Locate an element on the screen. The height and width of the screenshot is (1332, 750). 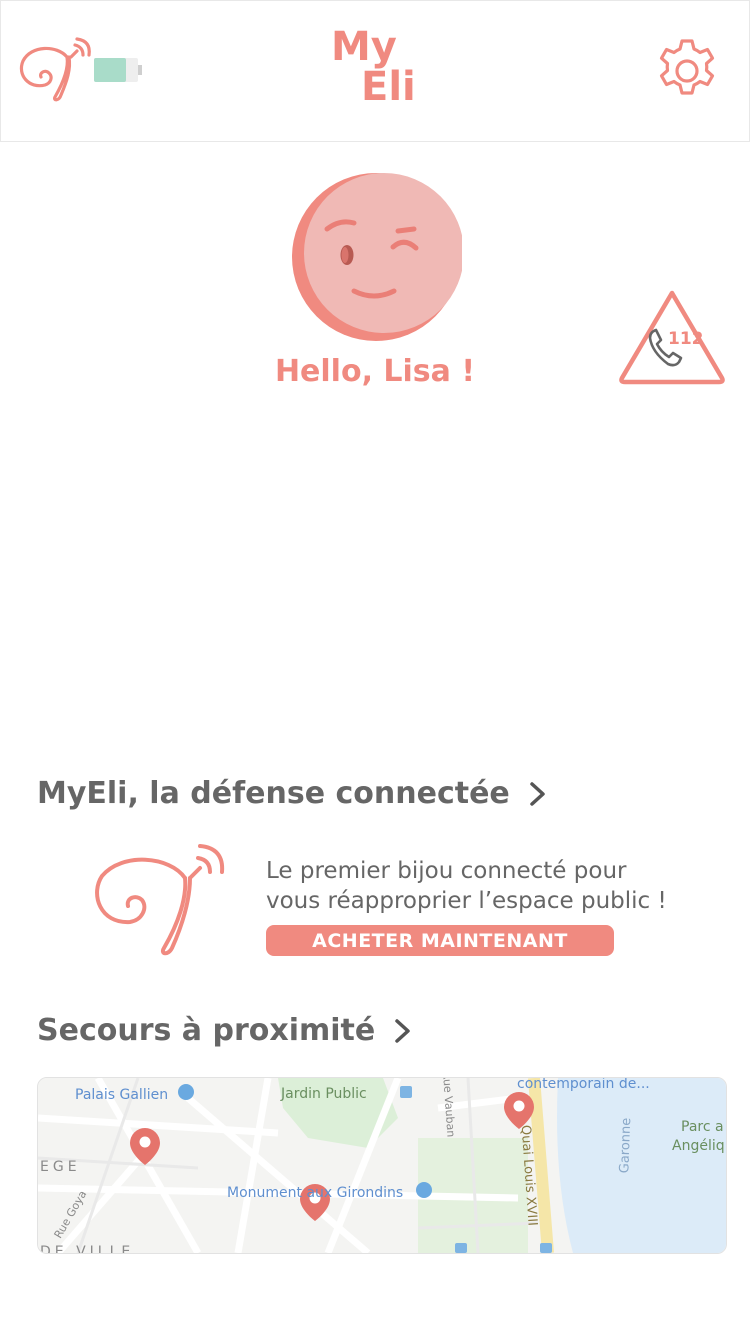
greeting-text: Hello, Lisa ! is located at coordinates (375, 371).